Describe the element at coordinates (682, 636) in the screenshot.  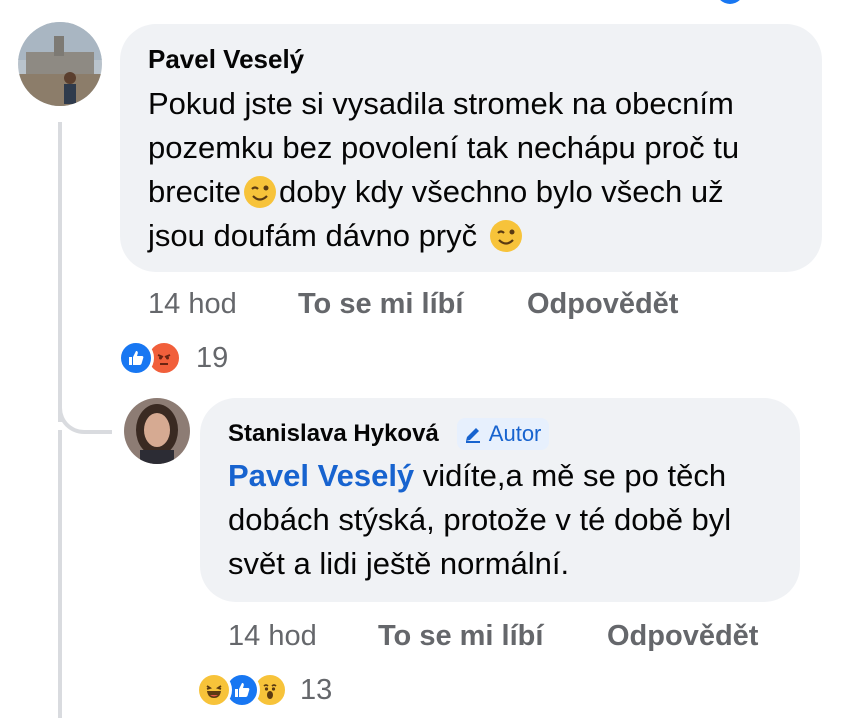
I see `reply-reply-button: Odpovědět` at that location.